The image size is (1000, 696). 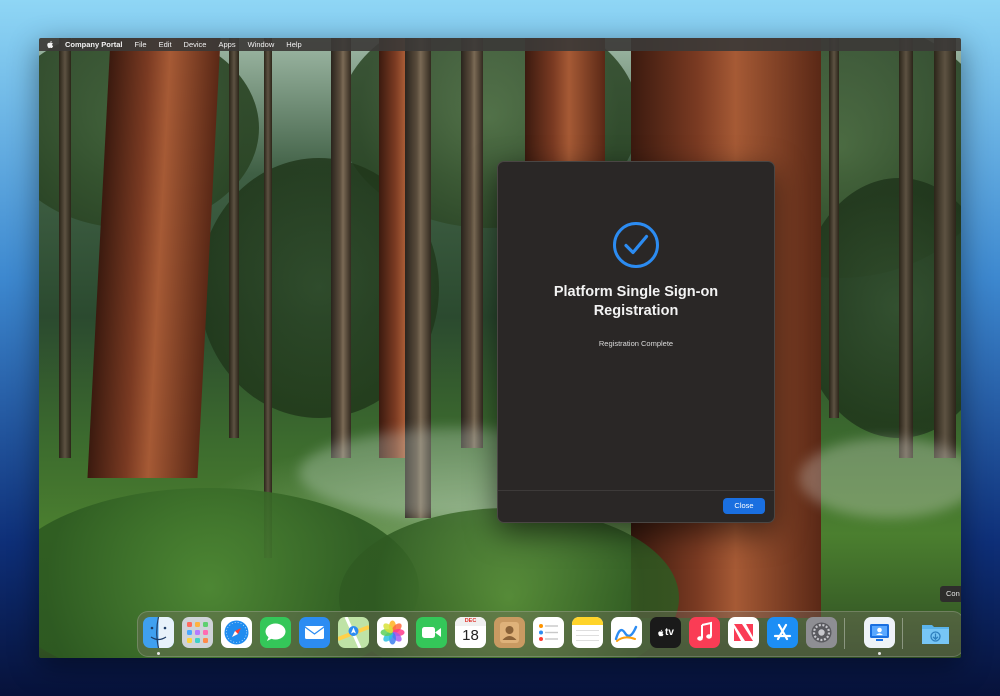 I want to click on menu-window: Window, so click(x=261, y=44).